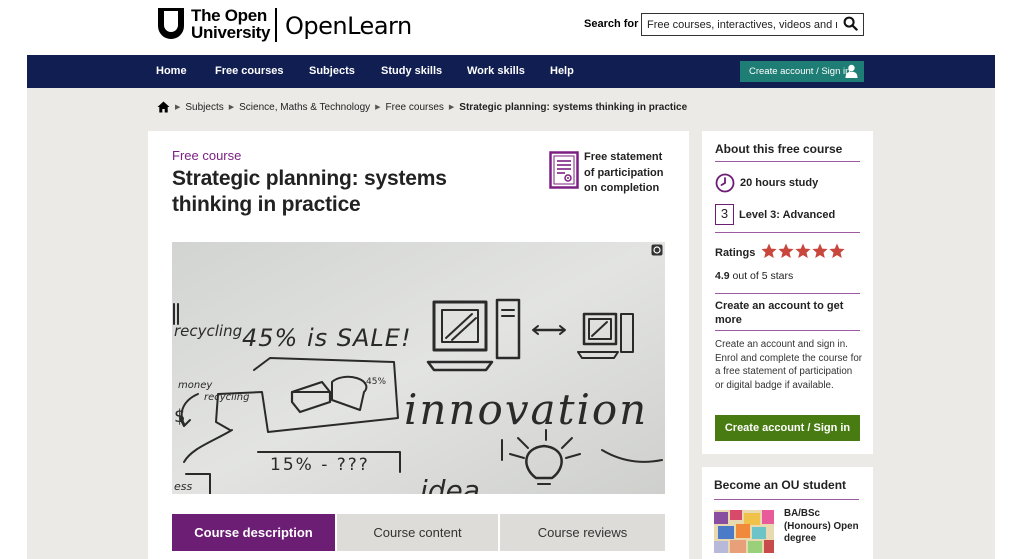 This screenshot has height=559, width=1024. What do you see at coordinates (171, 71) in the screenshot?
I see `nav-home: Home` at bounding box center [171, 71].